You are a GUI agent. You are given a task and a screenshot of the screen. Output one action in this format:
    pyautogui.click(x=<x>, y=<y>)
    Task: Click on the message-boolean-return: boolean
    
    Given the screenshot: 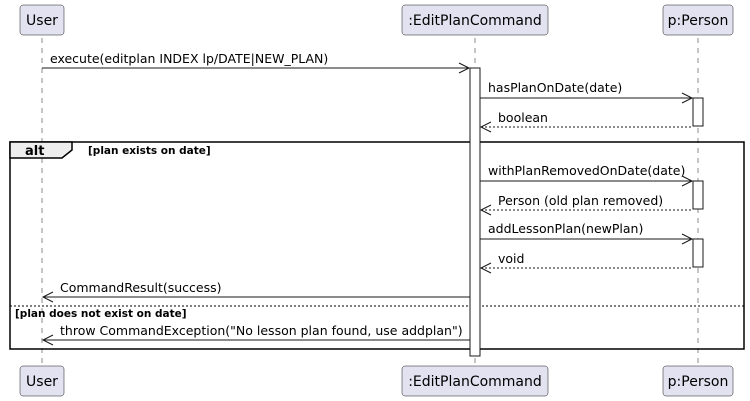 What is the action you would take?
    pyautogui.click(x=586, y=121)
    